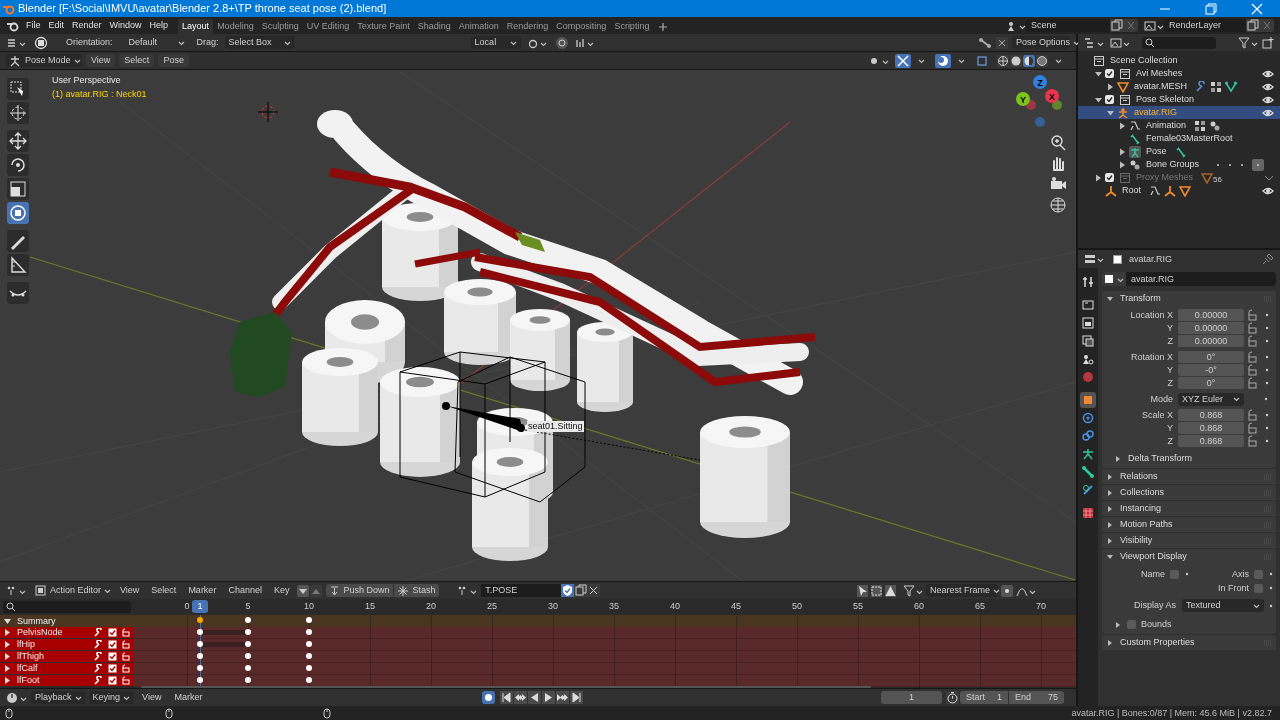  What do you see at coordinates (111, 697) in the screenshot?
I see `menu-dropdown: Keying` at bounding box center [111, 697].